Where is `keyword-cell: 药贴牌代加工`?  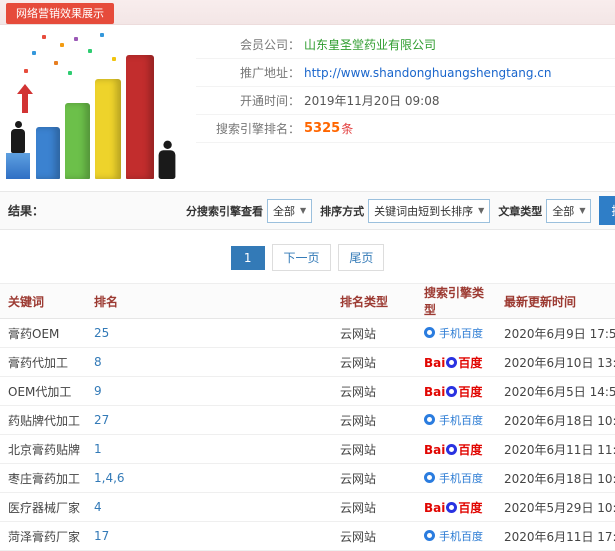
keyword-cell: 药贴牌代加工 is located at coordinates (44, 420).